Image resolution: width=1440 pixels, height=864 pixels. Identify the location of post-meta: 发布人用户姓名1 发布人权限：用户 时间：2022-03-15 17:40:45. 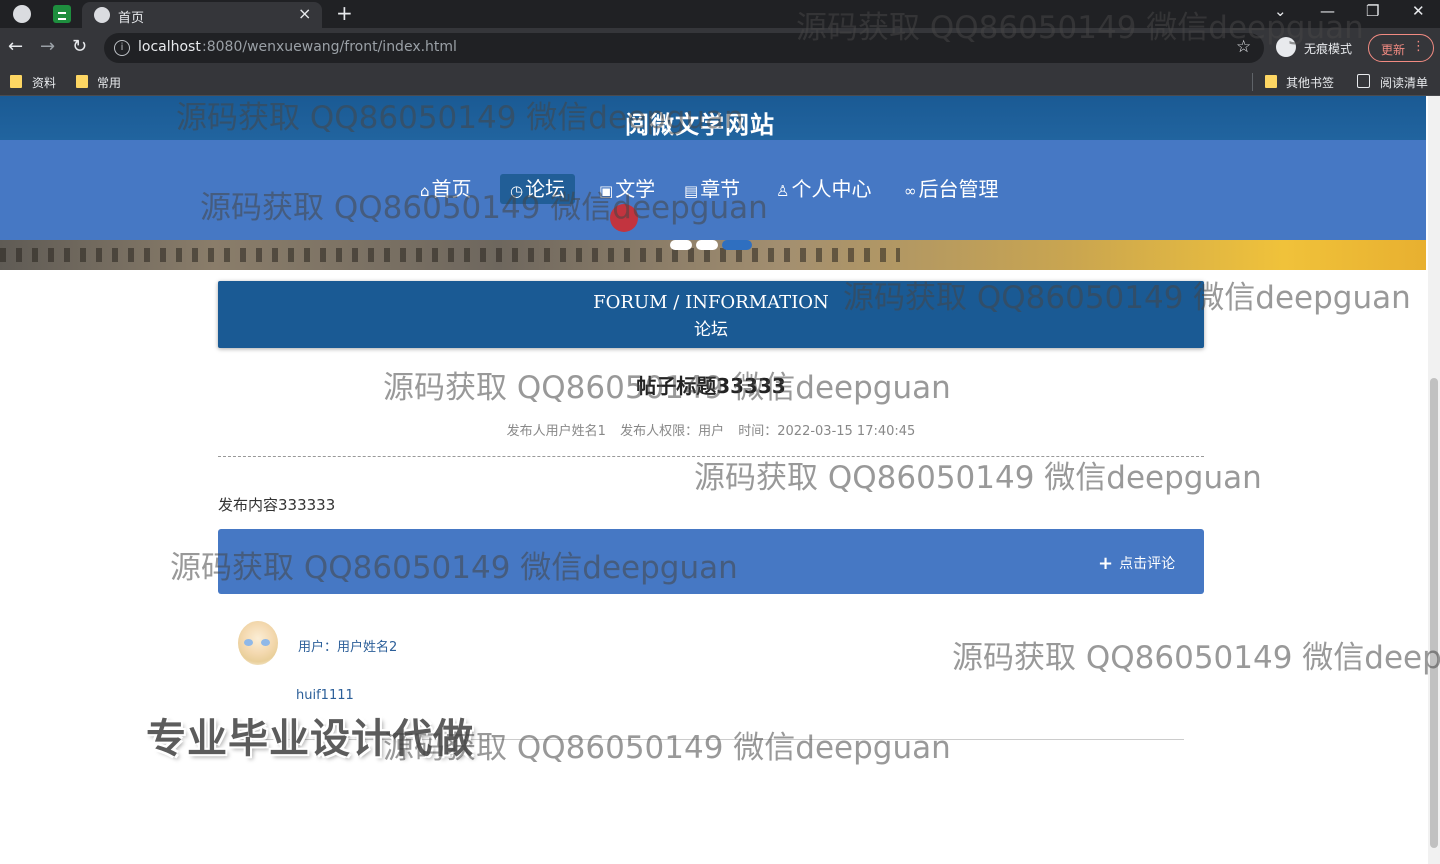
(711, 429).